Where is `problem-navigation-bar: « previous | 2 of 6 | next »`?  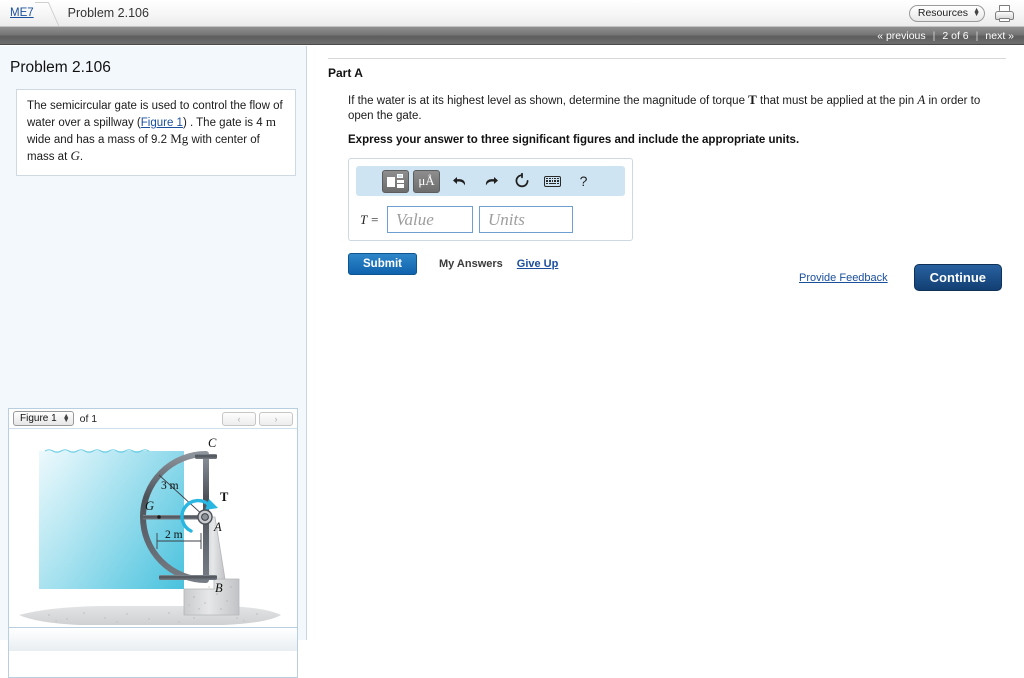 problem-navigation-bar: « previous | 2 of 6 | next » is located at coordinates (512, 36).